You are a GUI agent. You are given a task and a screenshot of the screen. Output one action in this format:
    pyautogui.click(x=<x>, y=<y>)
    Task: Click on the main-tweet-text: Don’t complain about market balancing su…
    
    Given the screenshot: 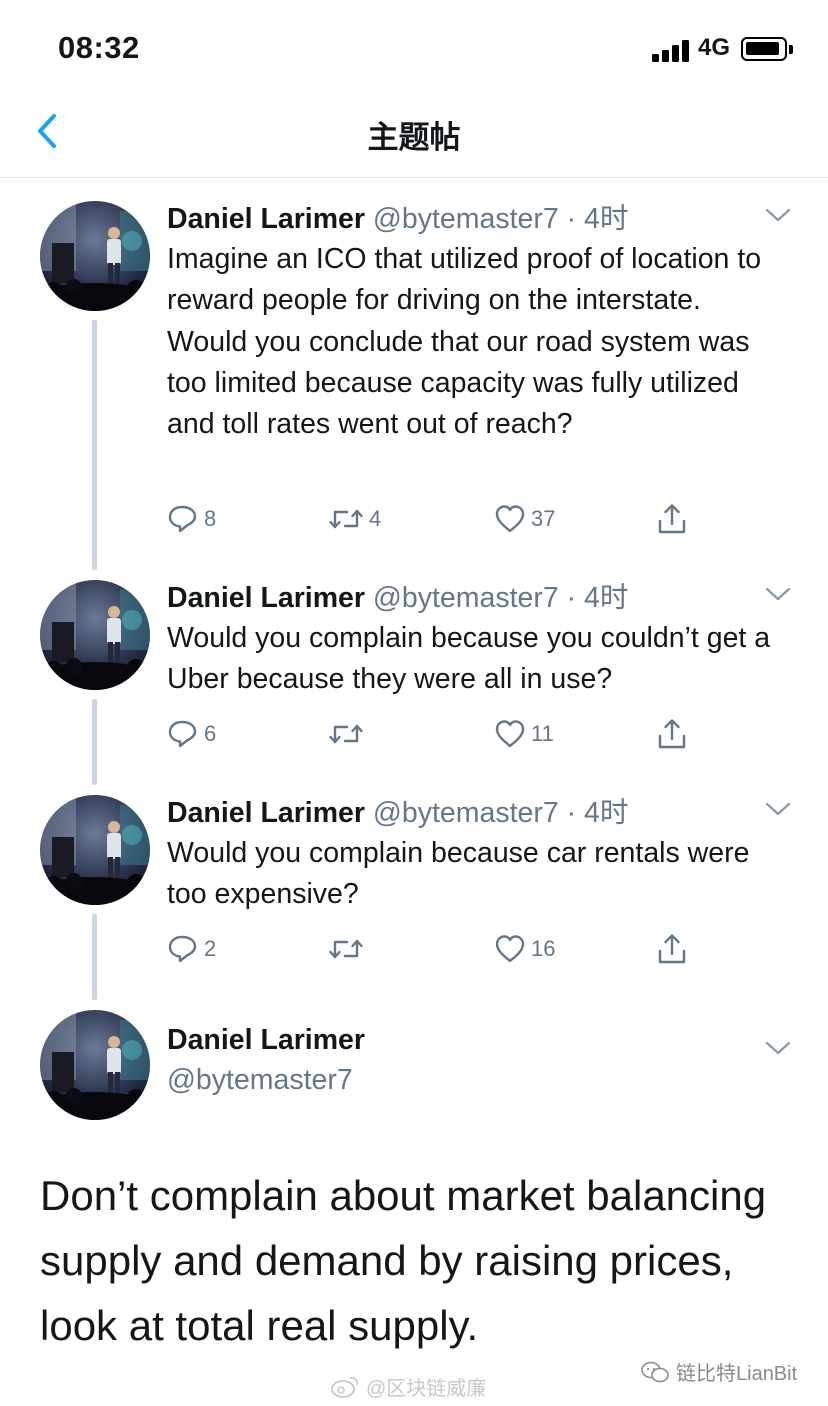 What is the action you would take?
    pyautogui.click(x=403, y=1260)
    